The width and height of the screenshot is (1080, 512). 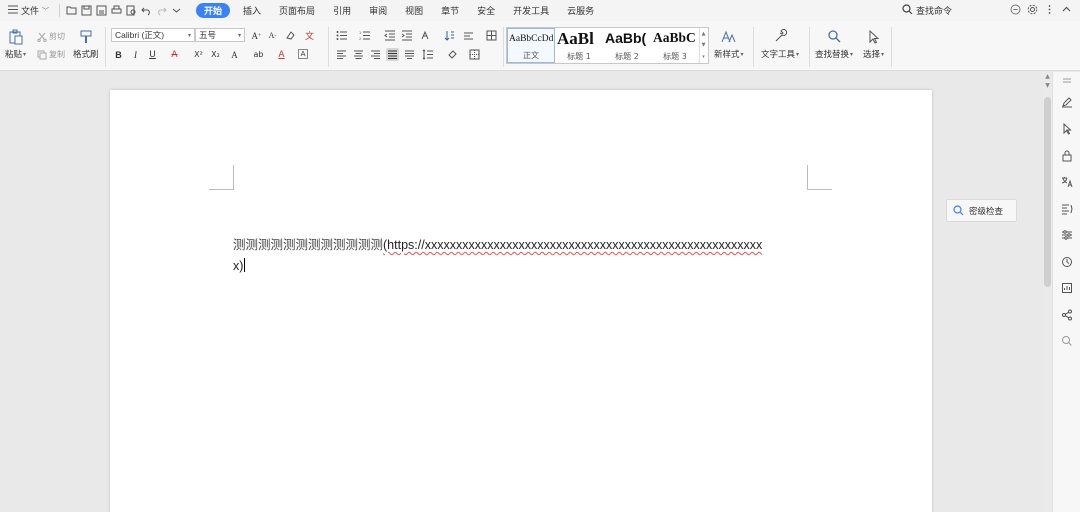 What do you see at coordinates (1049, 11) in the screenshot?
I see `more-vertical-icon` at bounding box center [1049, 11].